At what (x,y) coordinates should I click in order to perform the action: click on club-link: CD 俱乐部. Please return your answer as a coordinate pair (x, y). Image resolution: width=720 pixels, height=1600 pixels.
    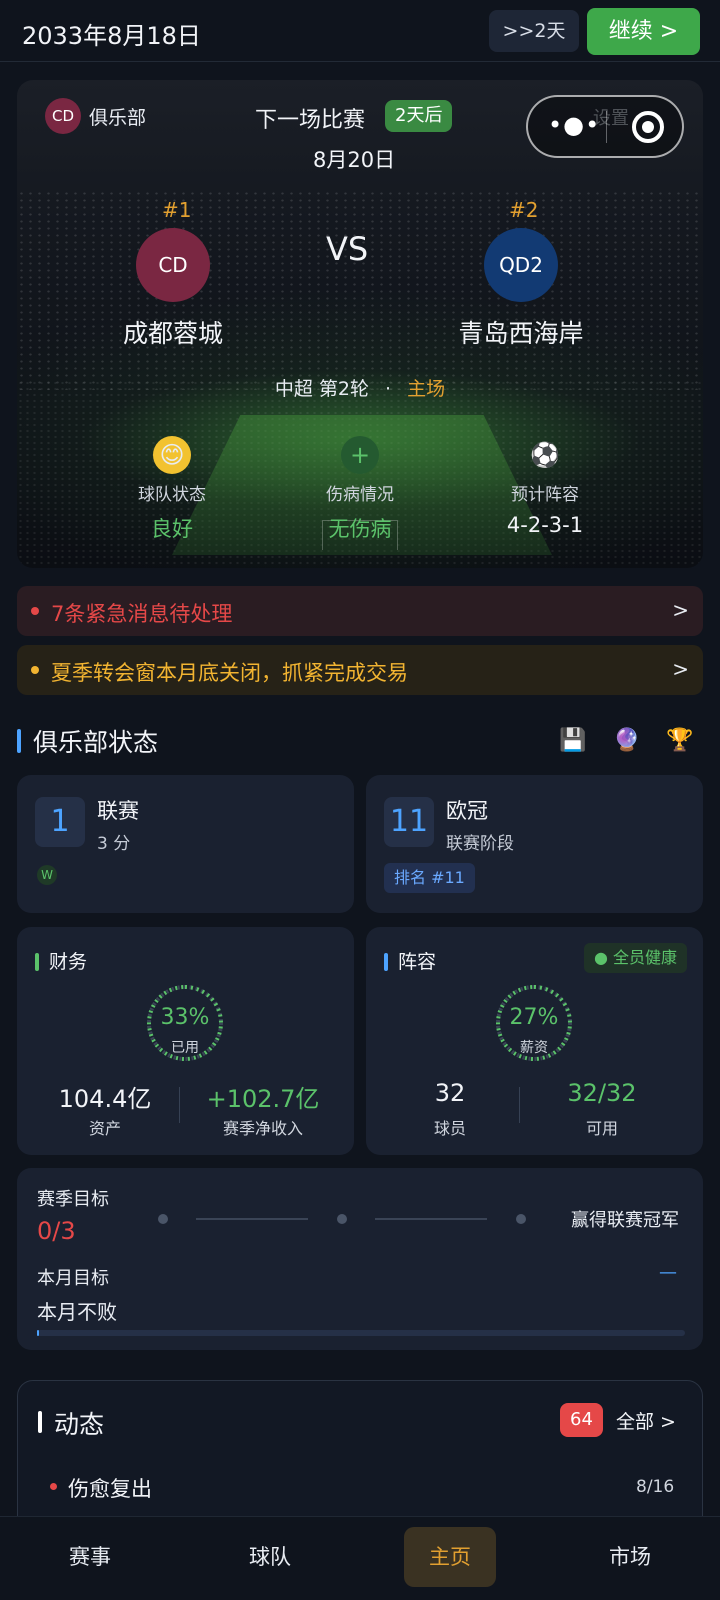
    Looking at the image, I should click on (95, 116).